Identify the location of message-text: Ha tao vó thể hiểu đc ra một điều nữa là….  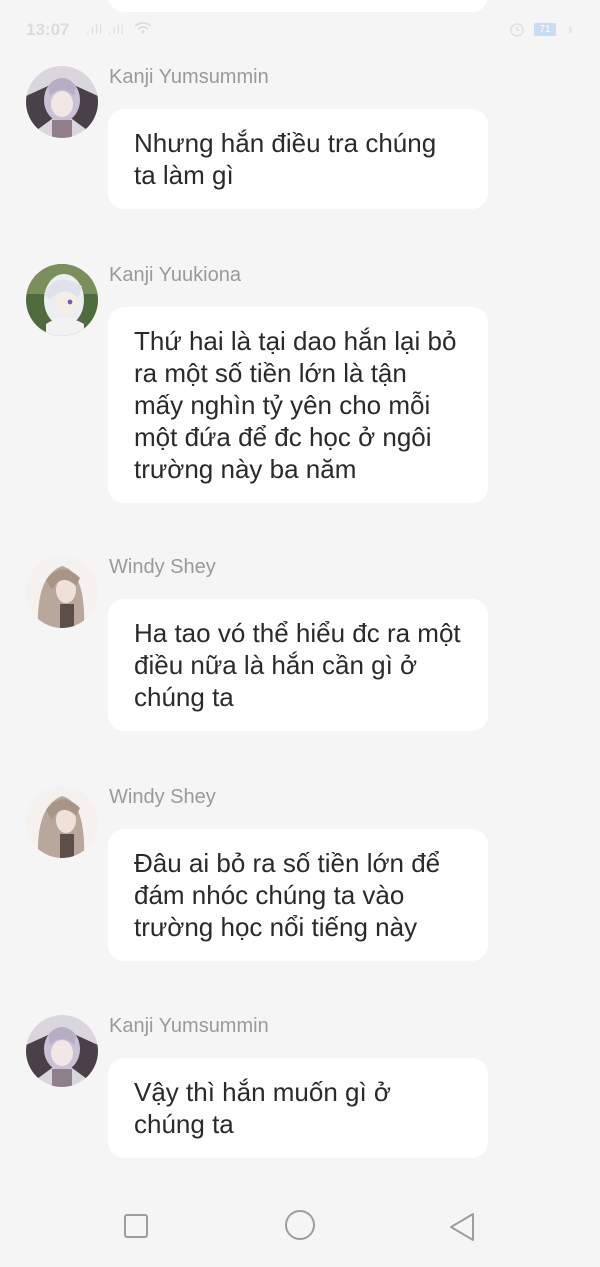
(297, 665).